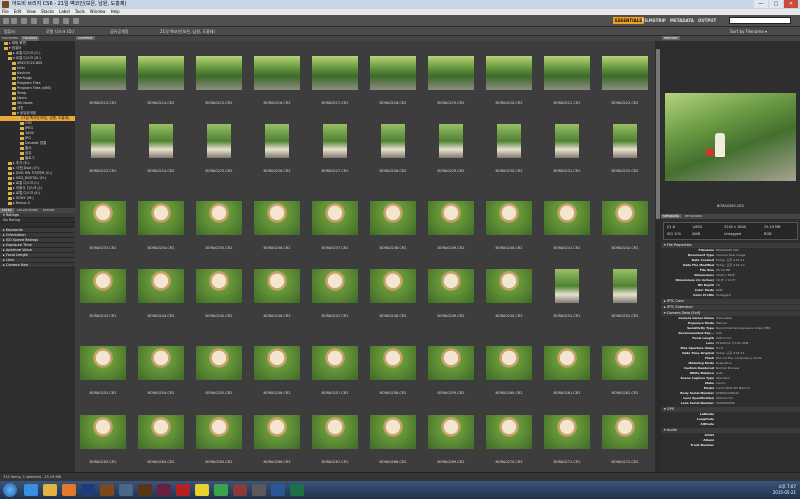 This screenshot has height=499, width=800. I want to click on thumbnail: BORA0225.CR2, so click(219, 154).